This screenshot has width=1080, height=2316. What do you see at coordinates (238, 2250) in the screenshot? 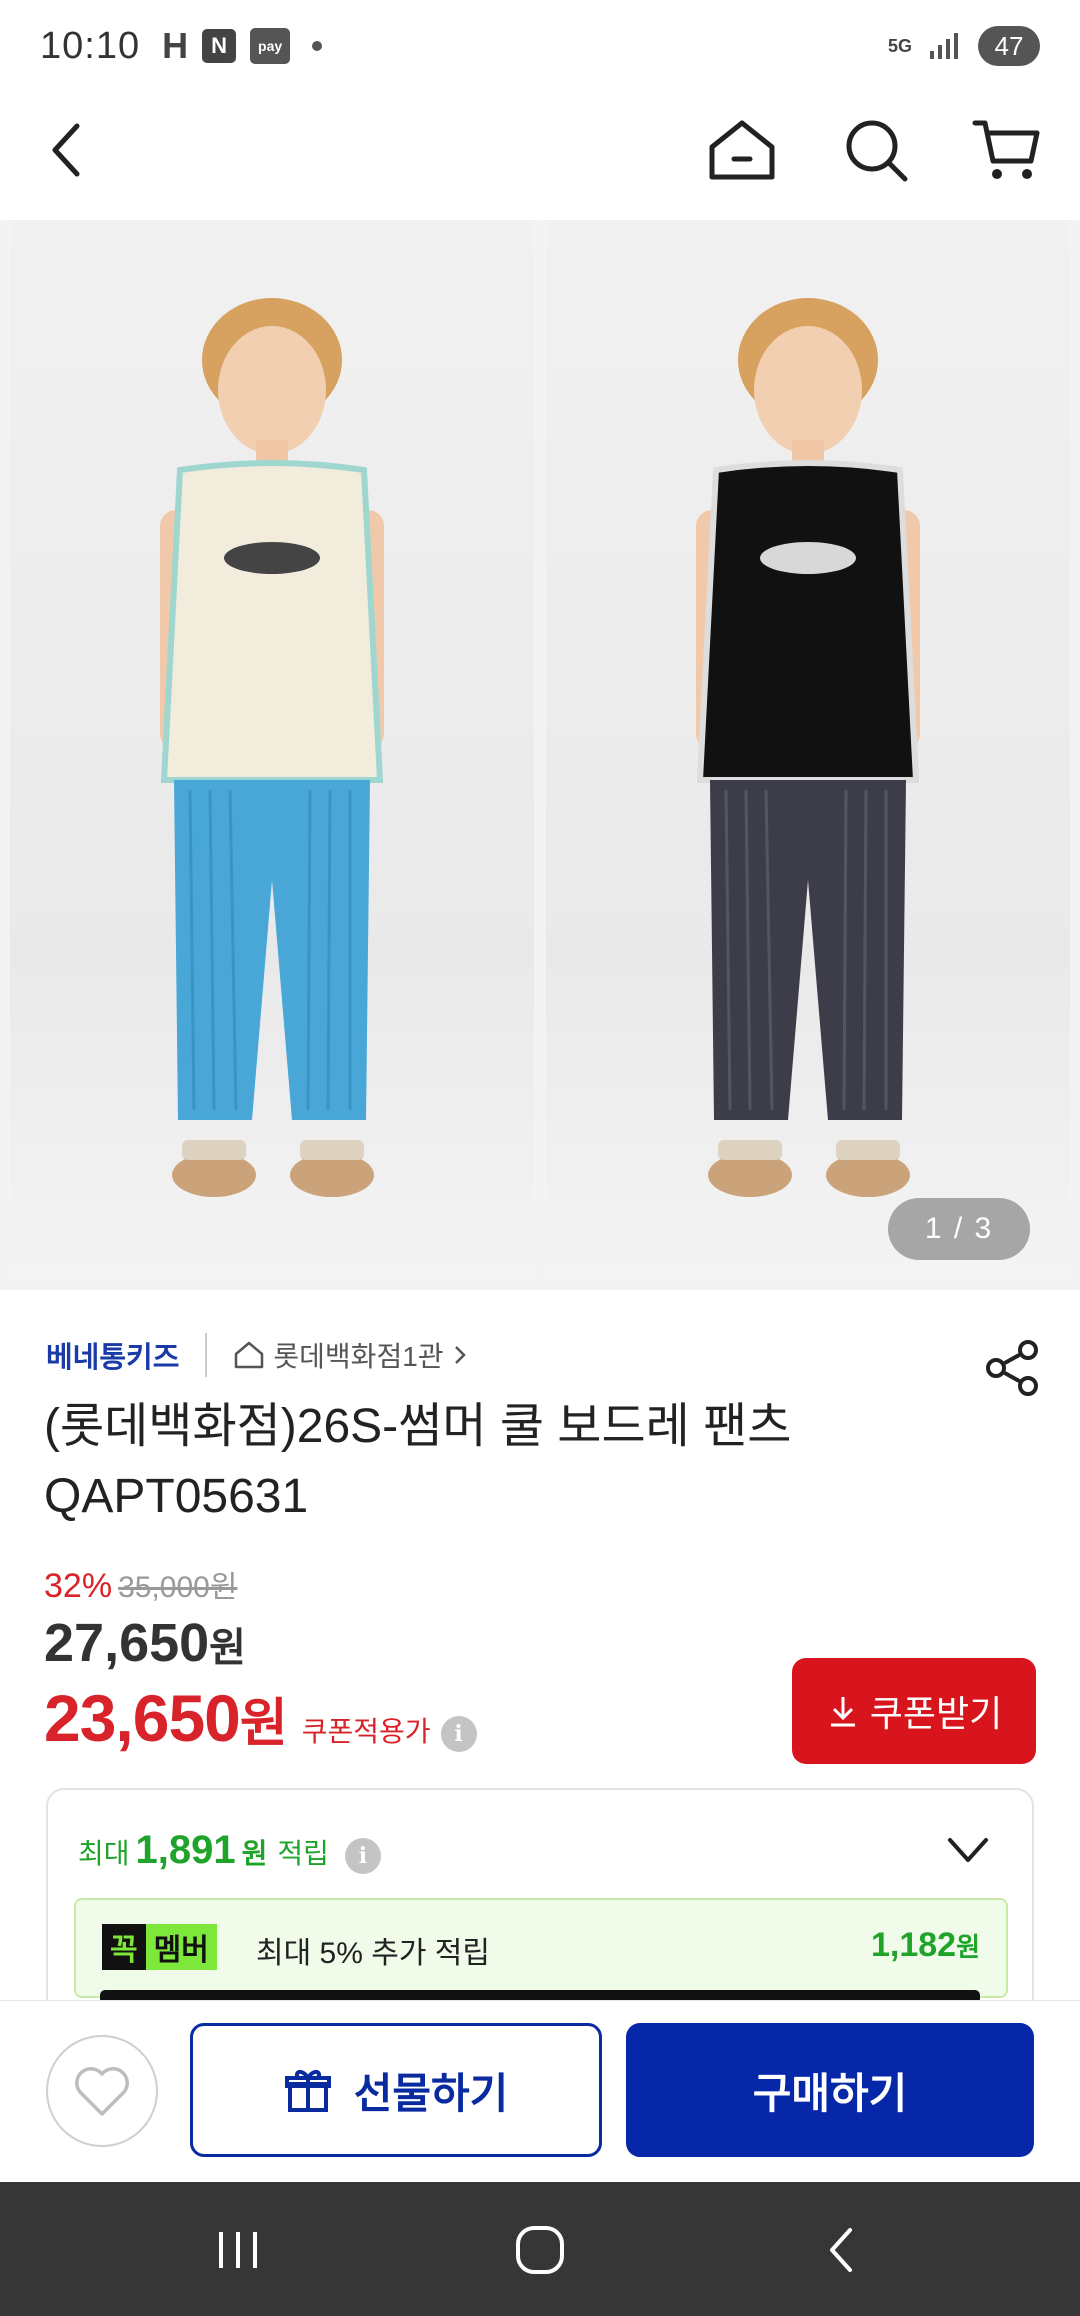
I see `recent-apps-icon` at bounding box center [238, 2250].